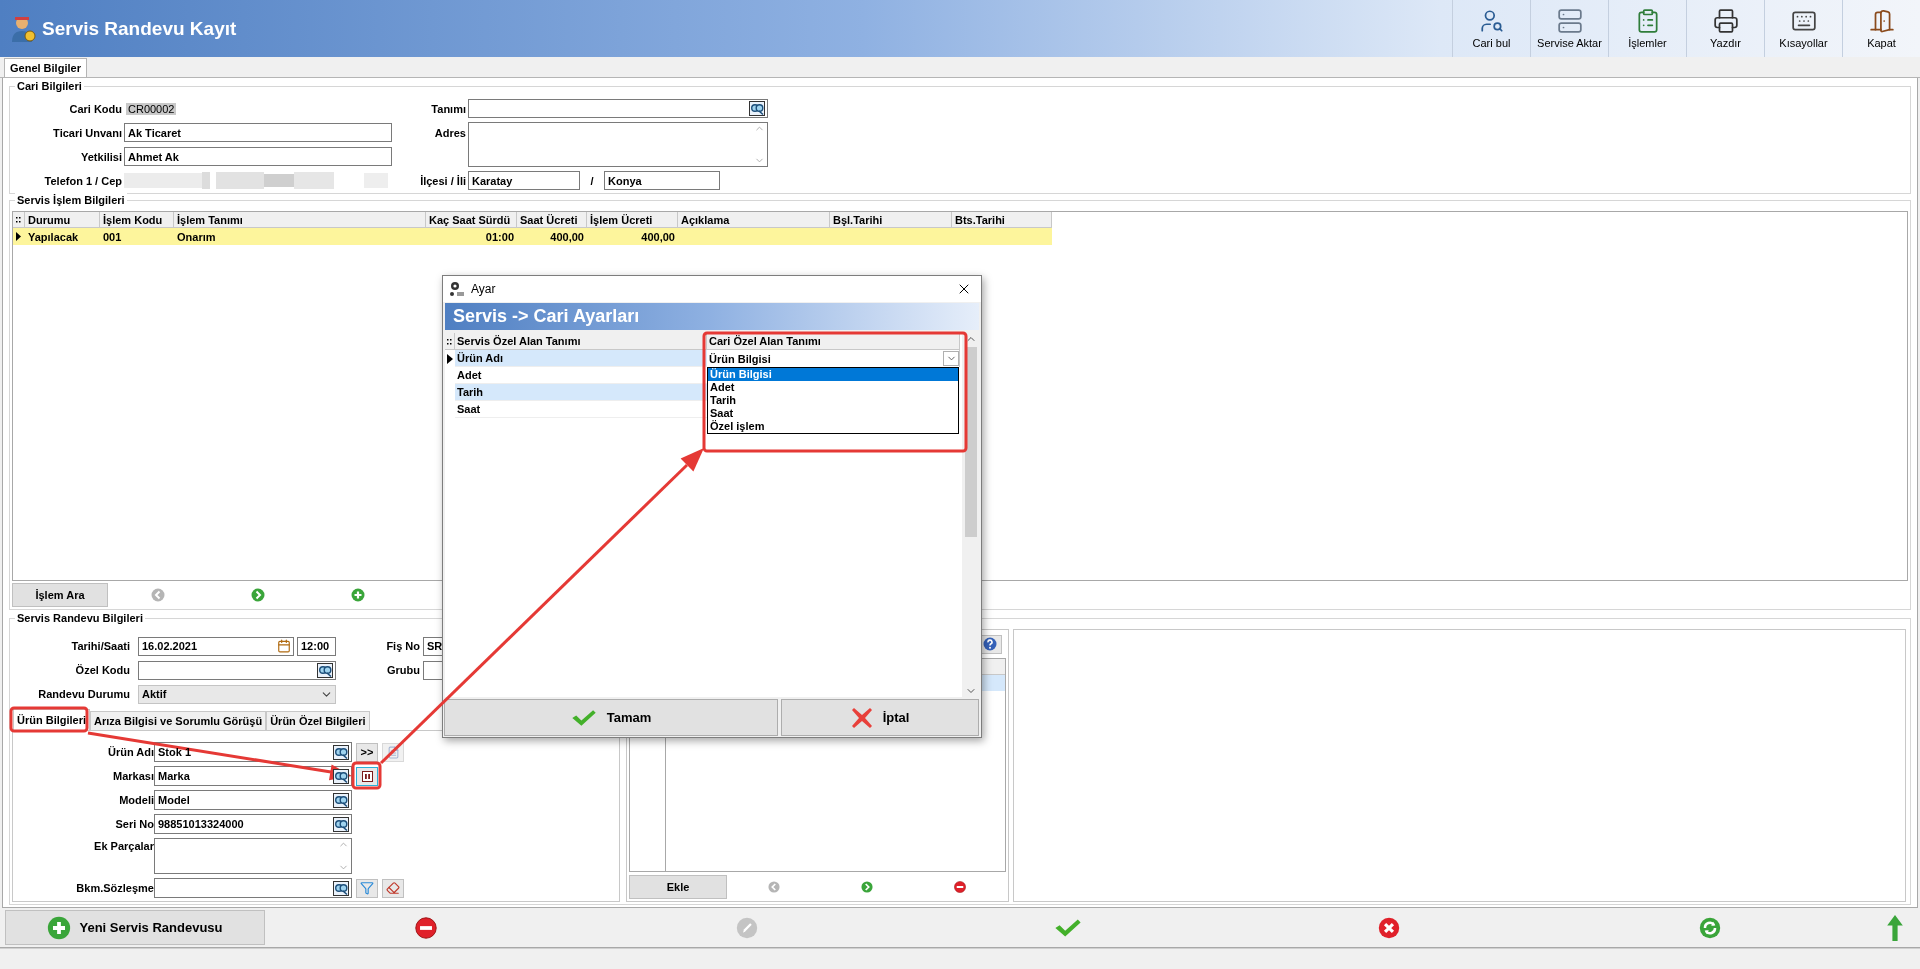 Image resolution: width=1920 pixels, height=969 pixels. Describe the element at coordinates (581, 358) in the screenshot. I see `table-cell: Ürün Adı` at that location.